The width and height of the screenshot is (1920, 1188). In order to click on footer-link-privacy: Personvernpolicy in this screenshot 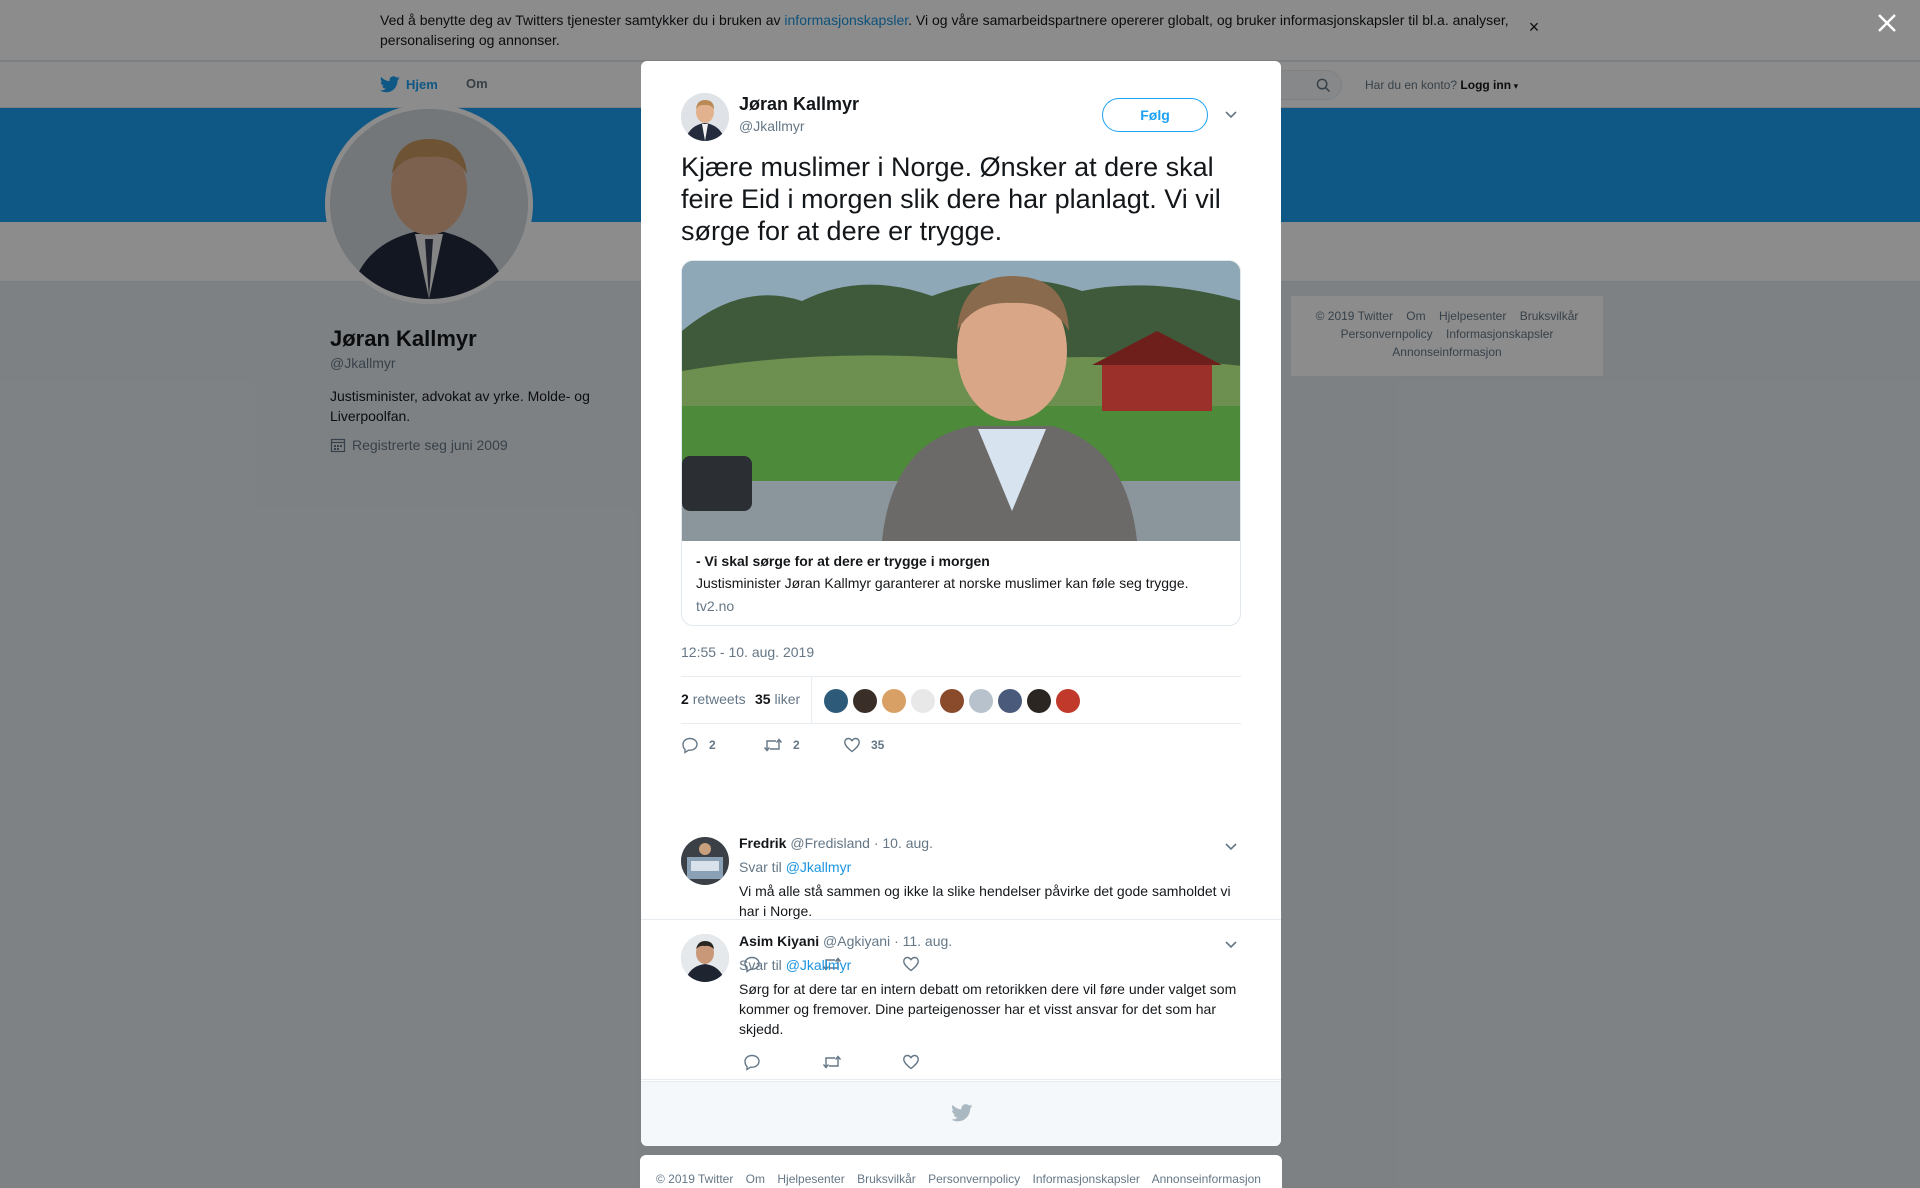, I will do `click(974, 1179)`.